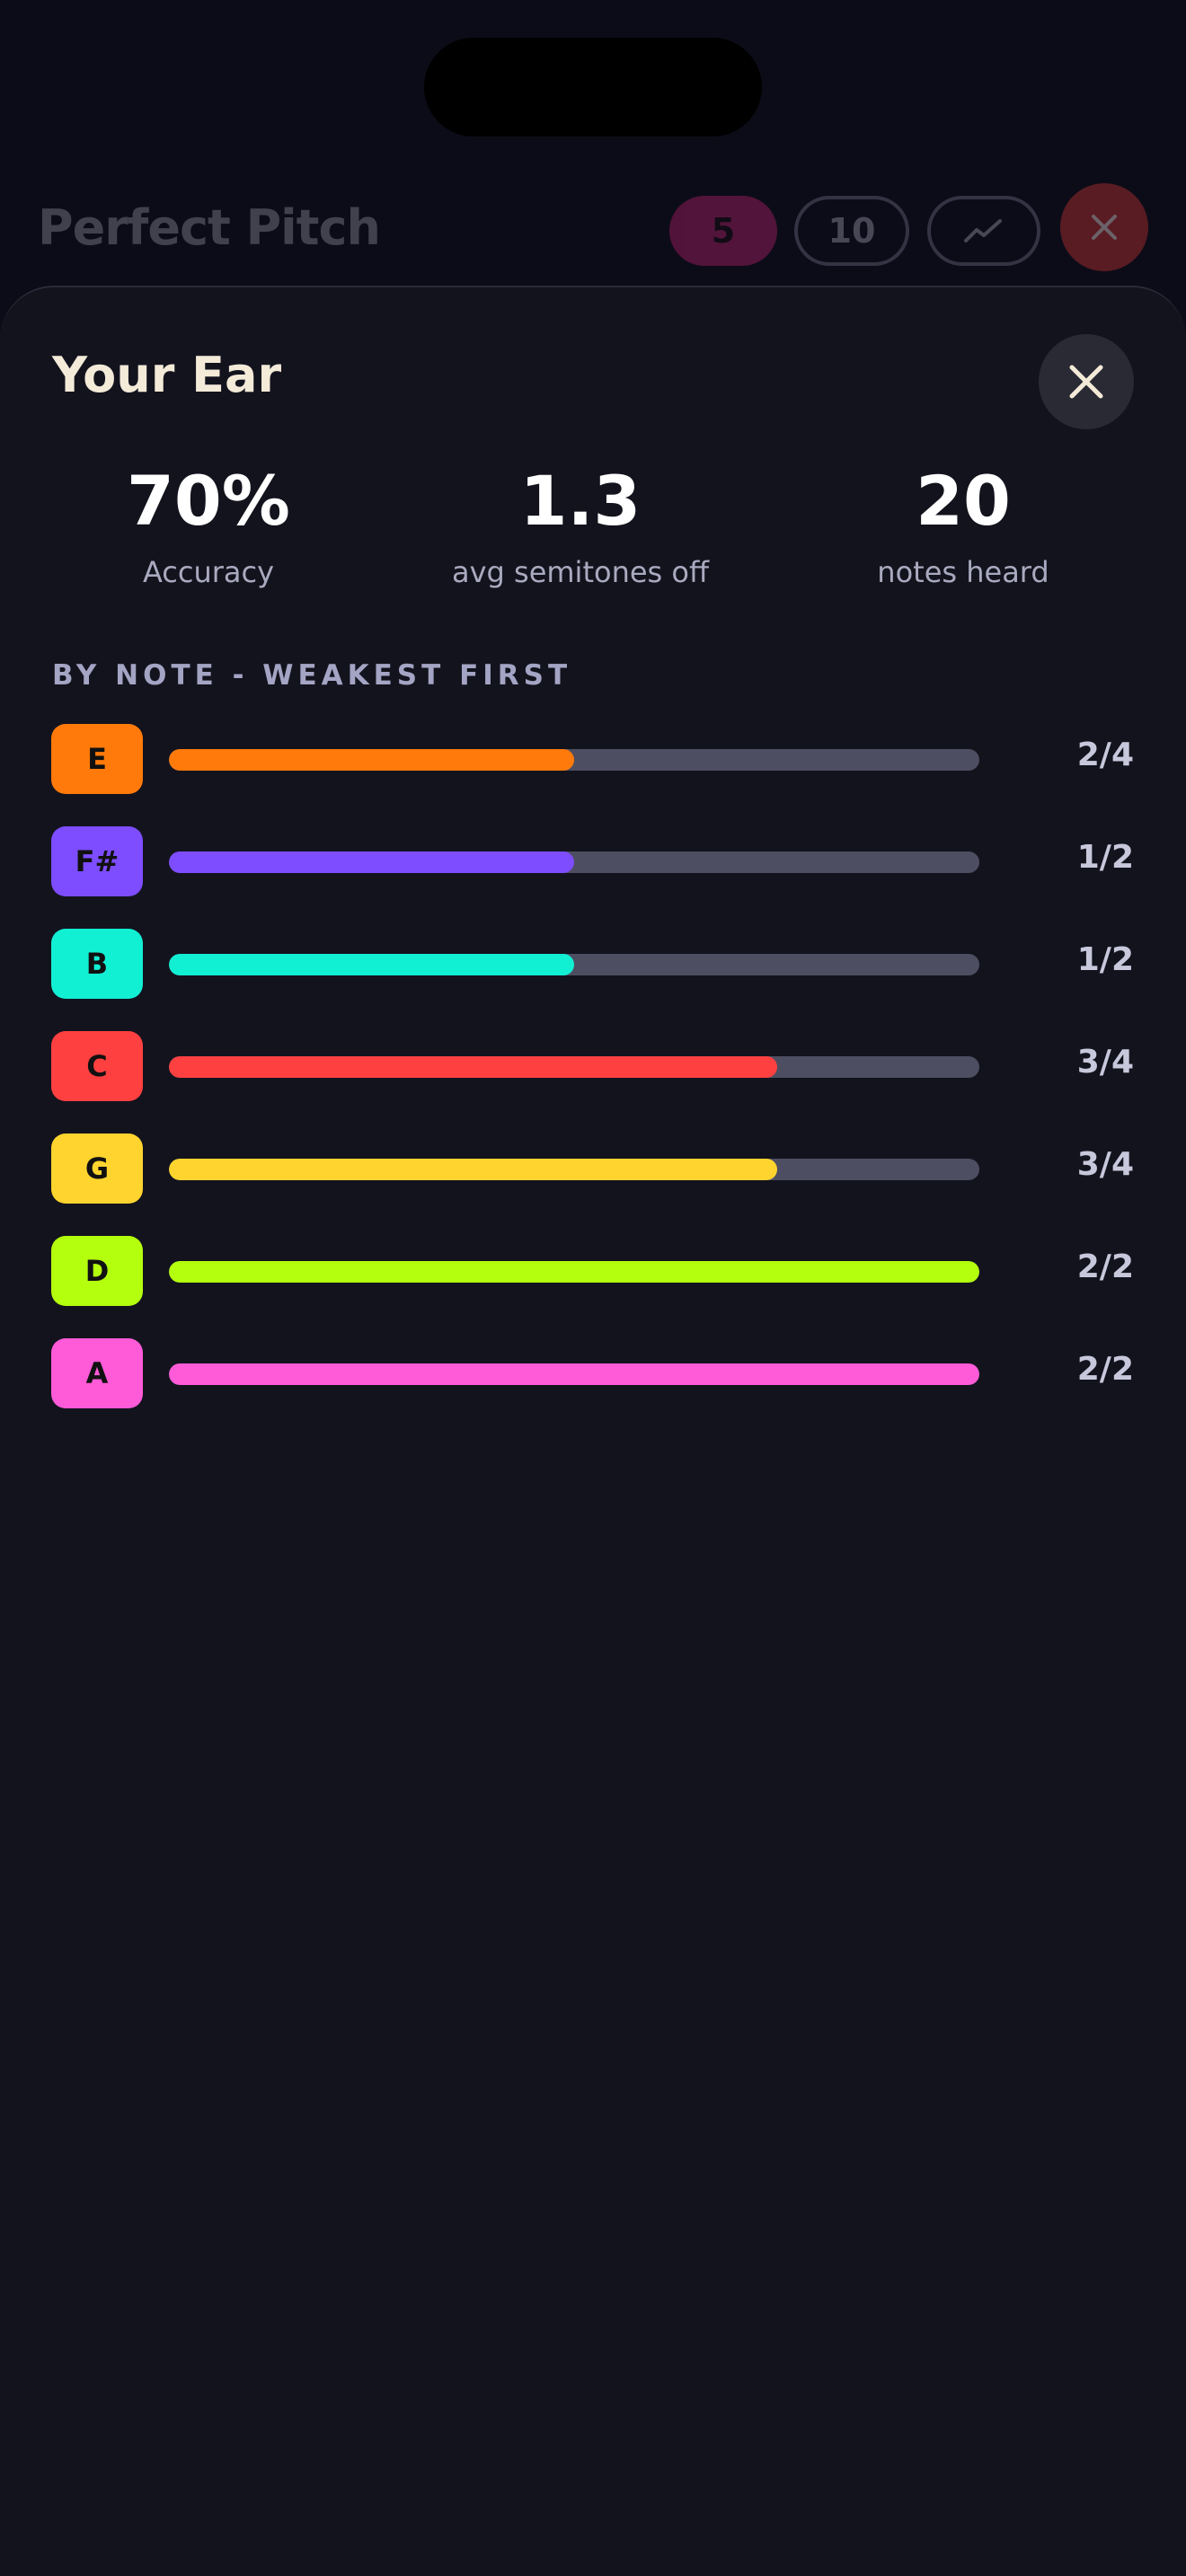 The width and height of the screenshot is (1186, 2576). Describe the element at coordinates (580, 501) in the screenshot. I see `stat-value: 1.3` at that location.